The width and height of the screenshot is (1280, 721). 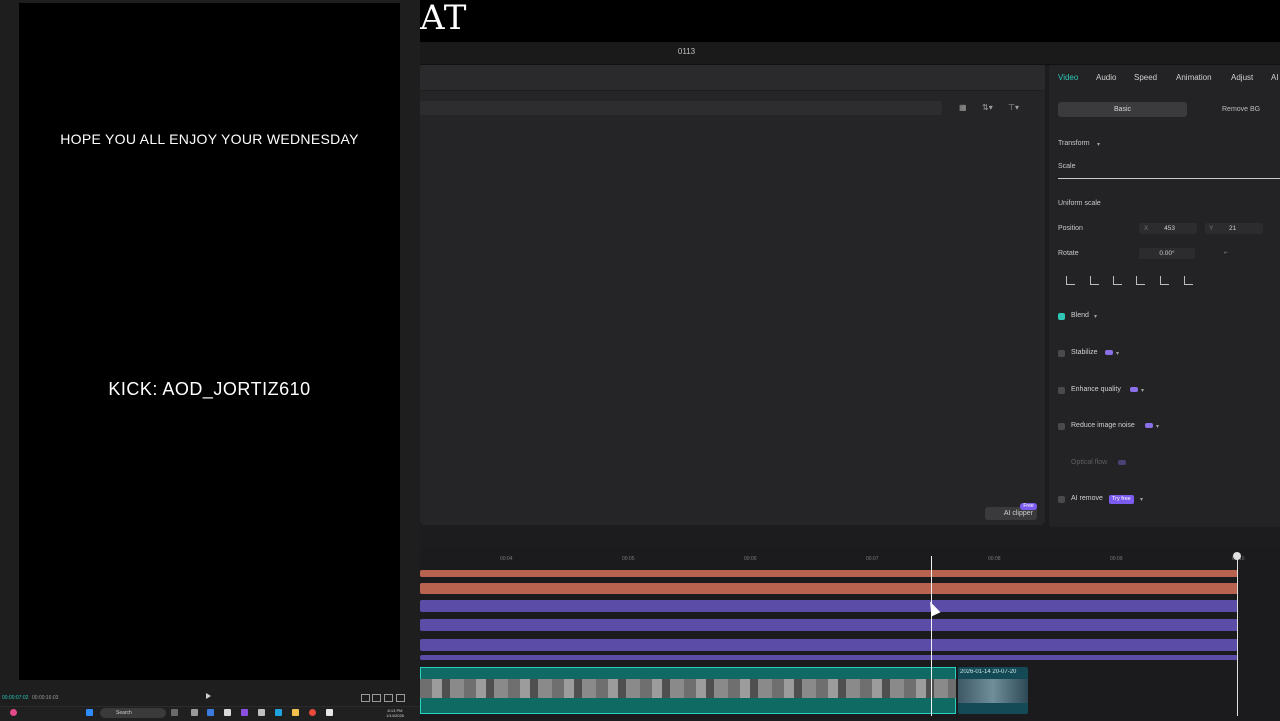 What do you see at coordinates (1167, 253) in the screenshot?
I see `rotate-field: 0.00°` at bounding box center [1167, 253].